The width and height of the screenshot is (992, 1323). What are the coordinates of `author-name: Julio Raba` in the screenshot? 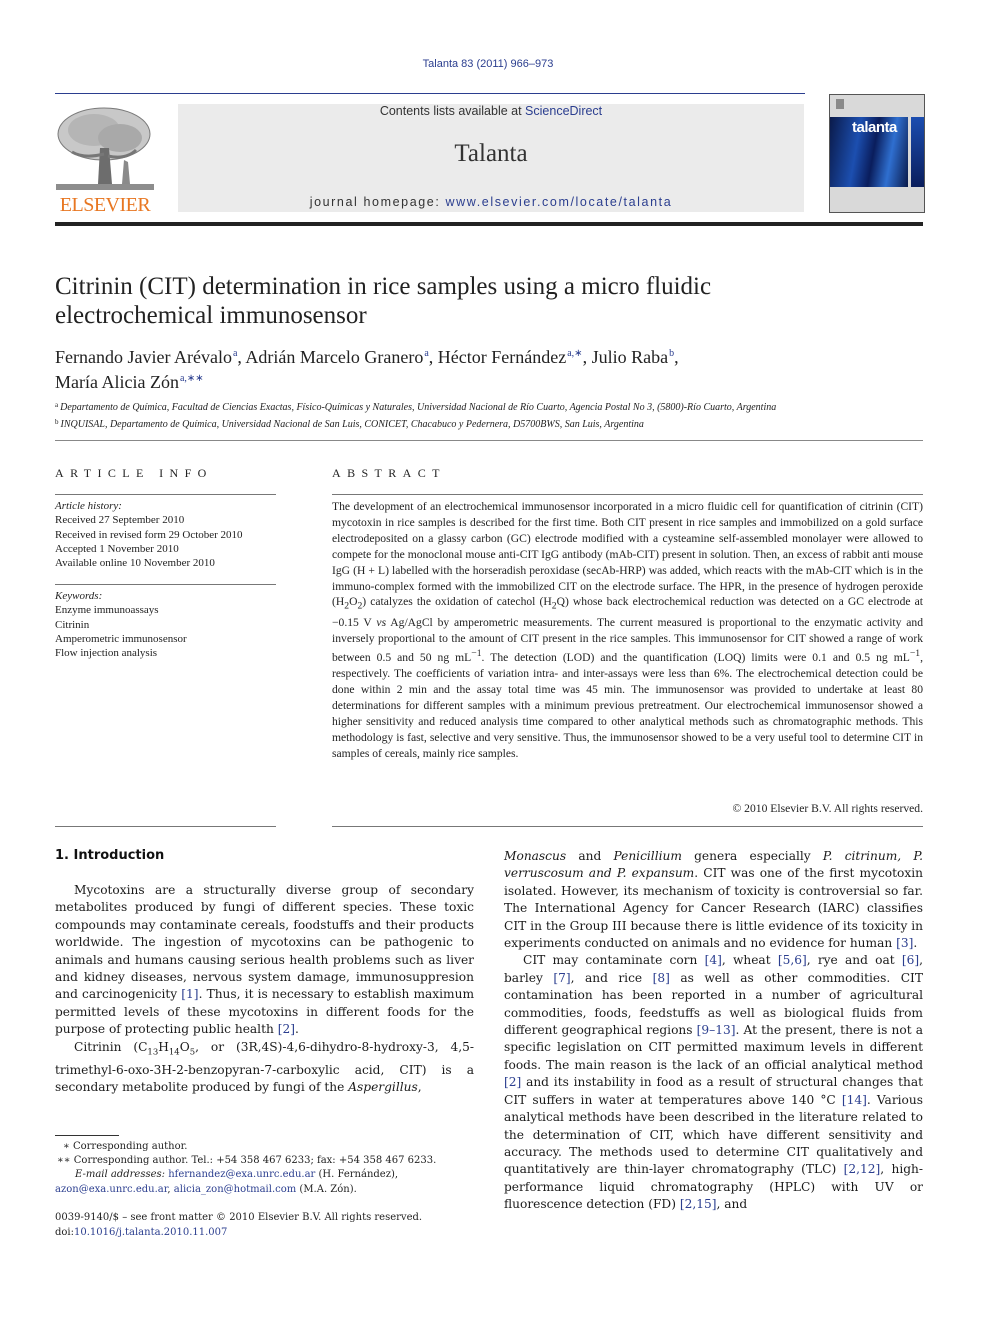 It's located at (630, 357).